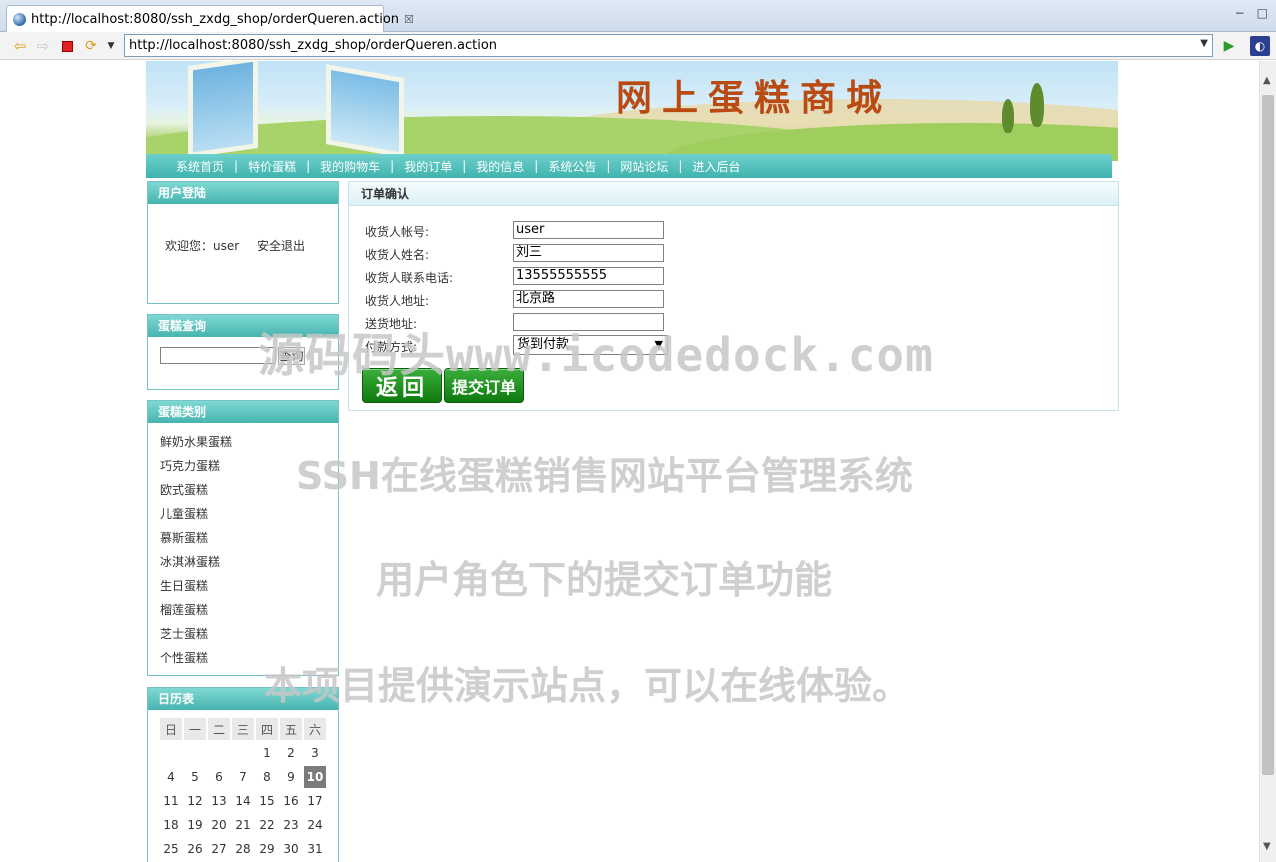 This screenshot has height=862, width=1276. What do you see at coordinates (171, 849) in the screenshot?
I see `calendar-day: 25` at bounding box center [171, 849].